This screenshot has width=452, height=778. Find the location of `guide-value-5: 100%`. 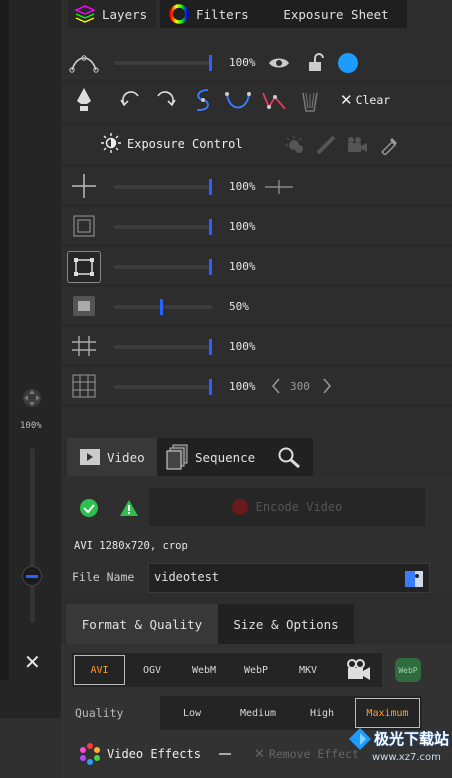

guide-value-5: 100% is located at coordinates (242, 346).